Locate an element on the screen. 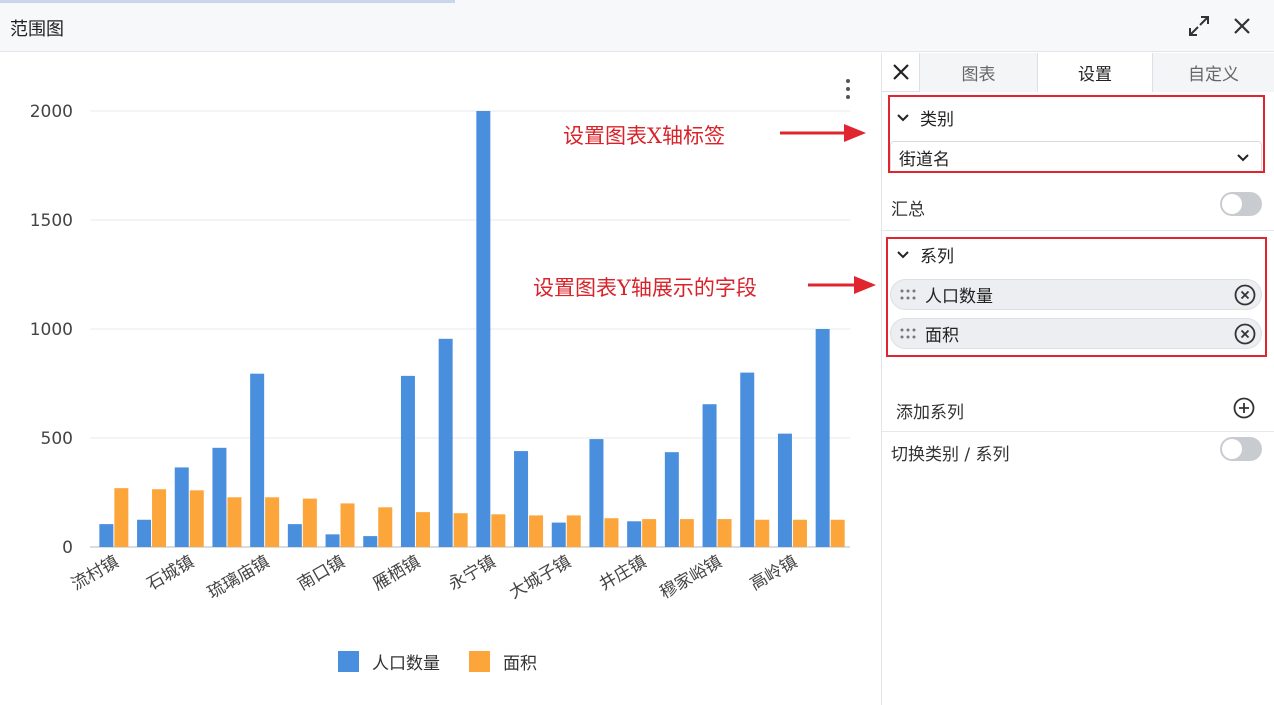 The height and width of the screenshot is (705, 1274). switch-label: 切换类别 / 系列 is located at coordinates (950, 455).